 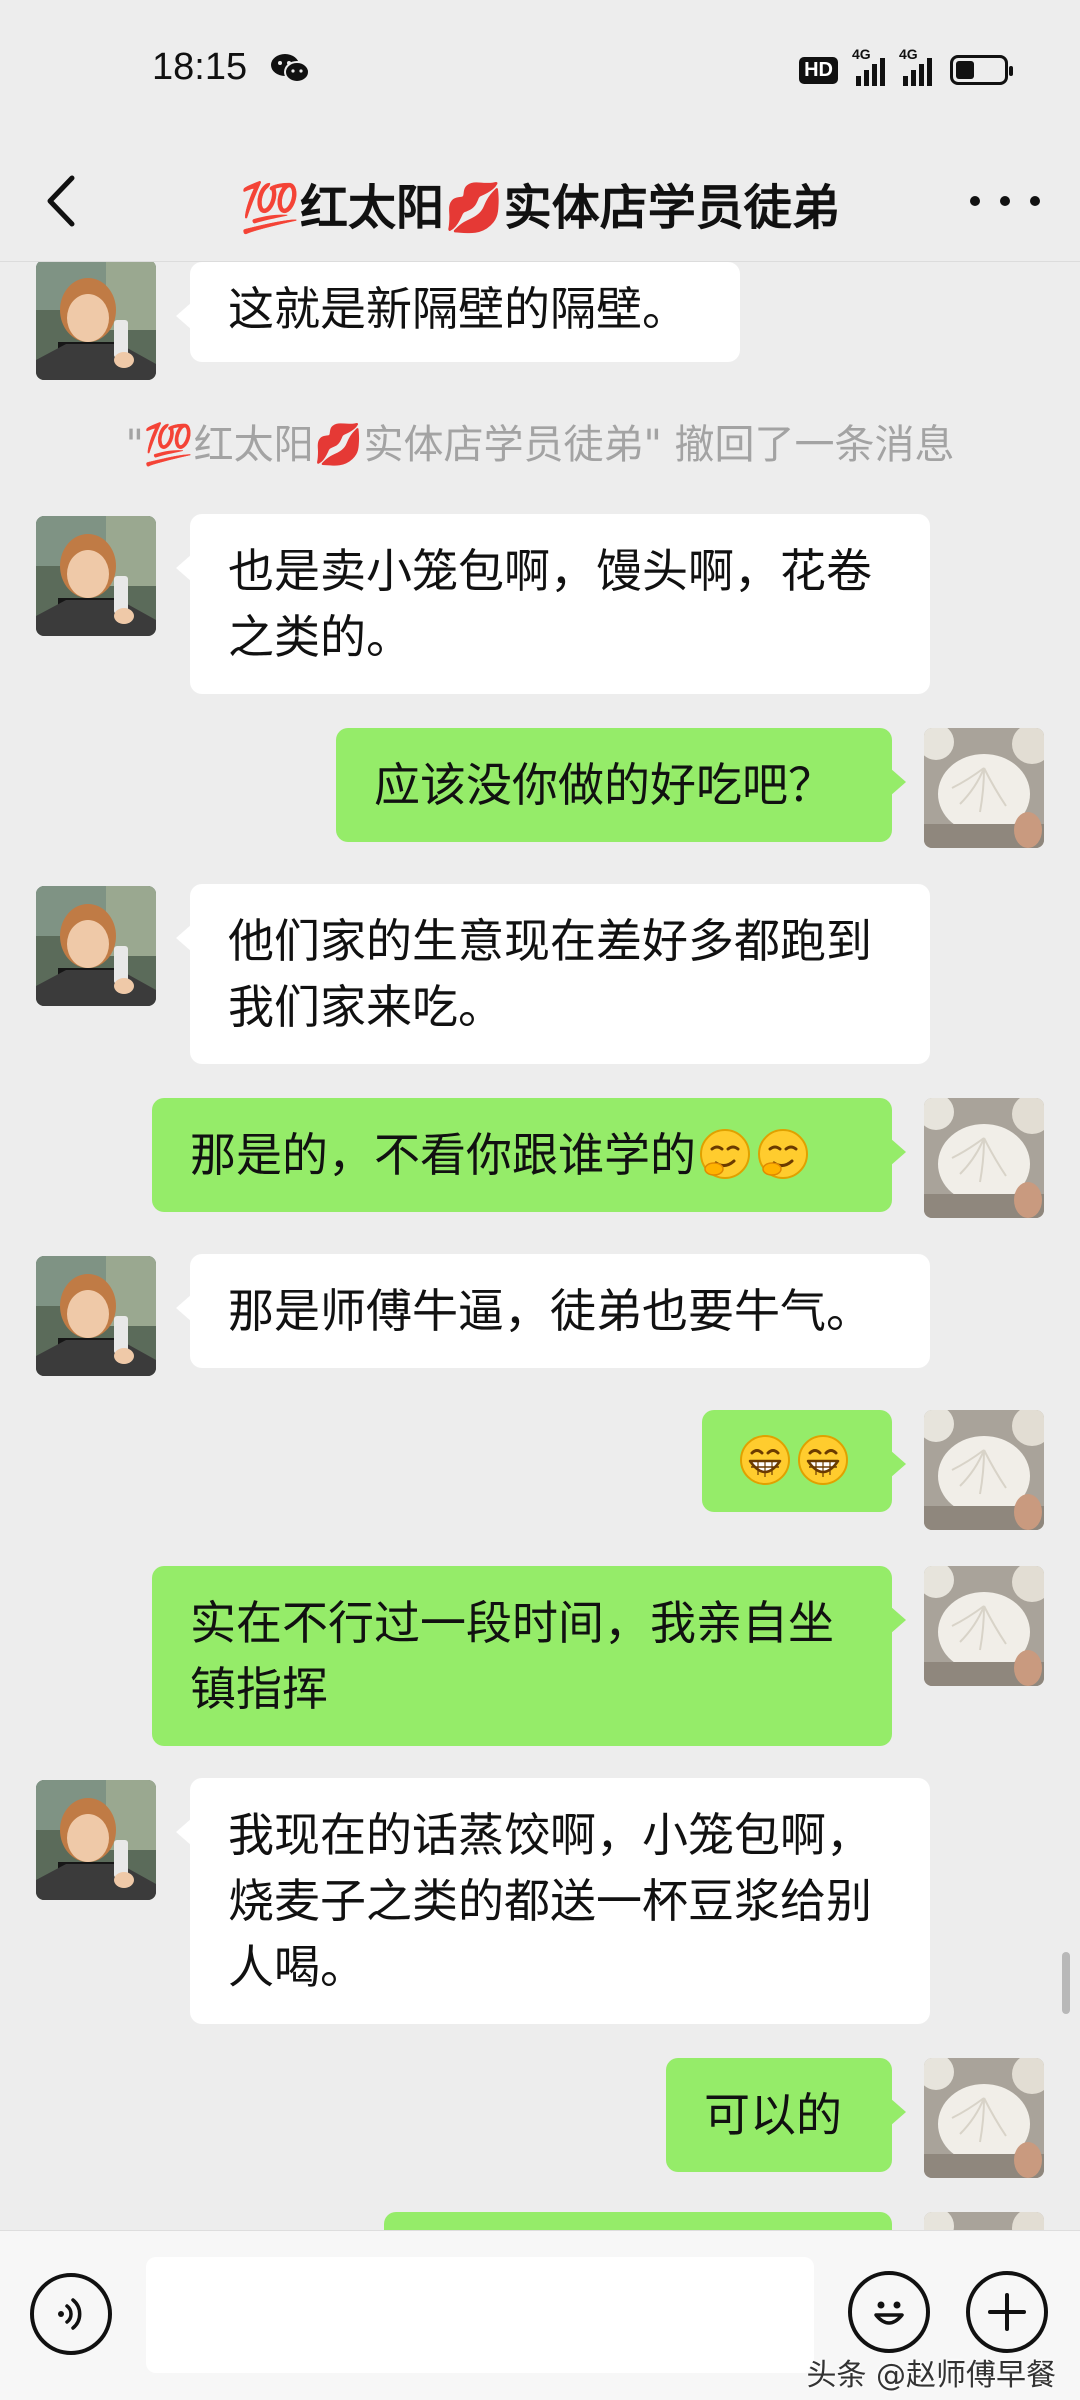 What do you see at coordinates (621, 785) in the screenshot?
I see `message-bubble-outgoing: 应该没你做的好吃吧？` at bounding box center [621, 785].